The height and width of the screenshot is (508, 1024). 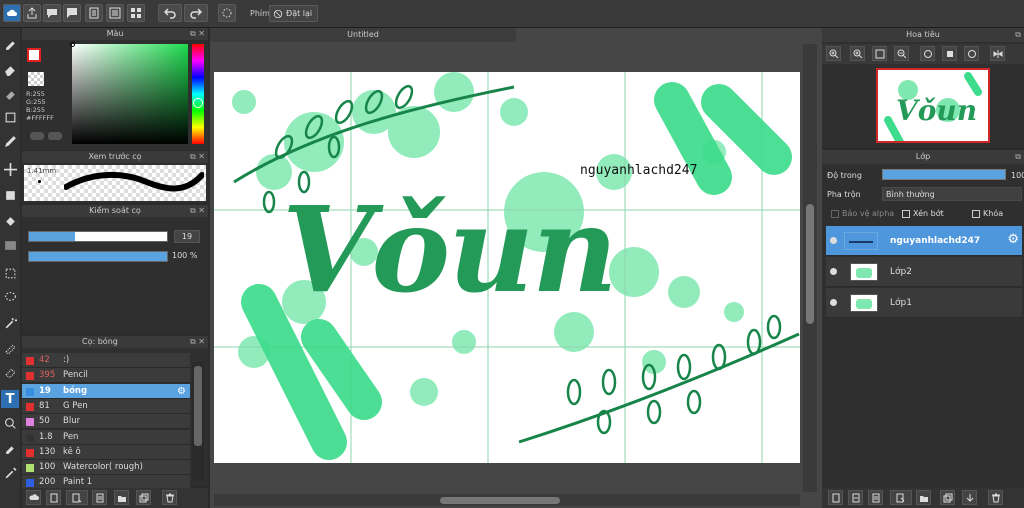 What do you see at coordinates (106, 406) in the screenshot?
I see `brush-item: 81 G Pen` at bounding box center [106, 406].